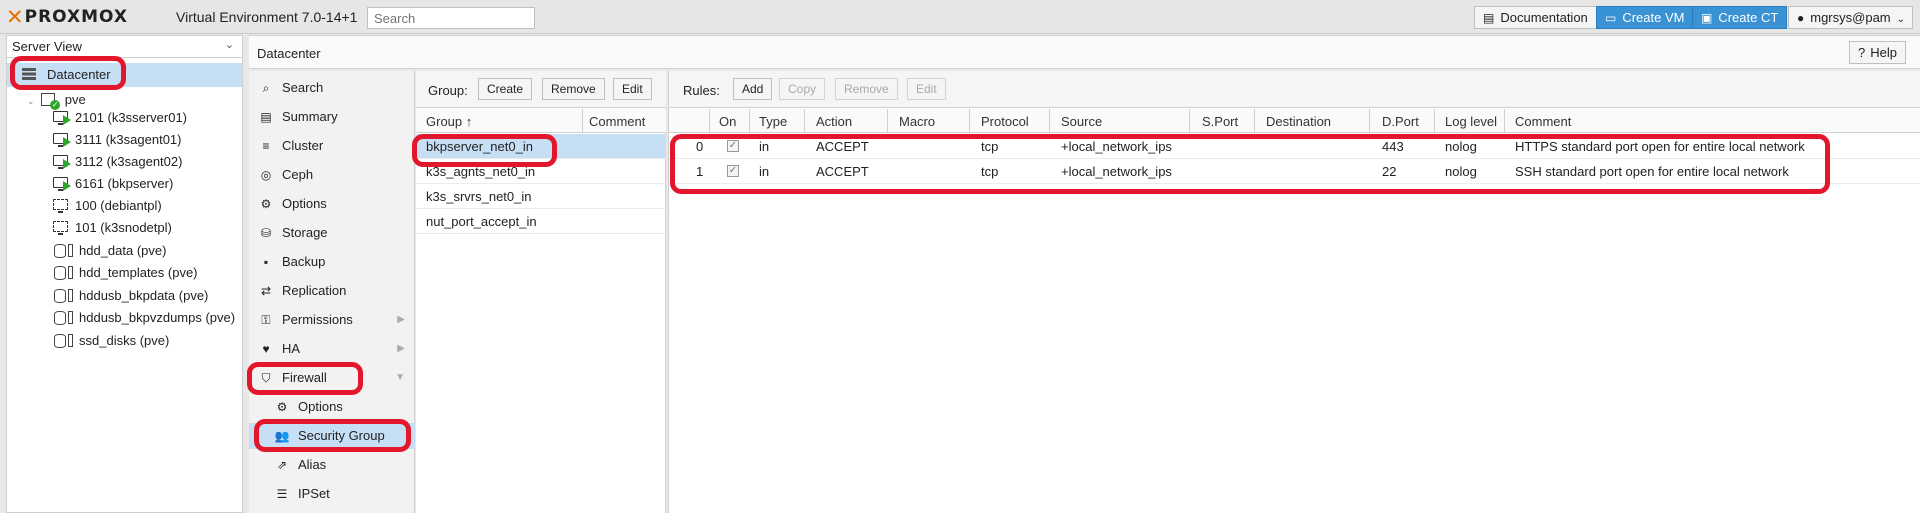 This screenshot has width=1920, height=513. I want to click on menu-item-label: Search, so click(303, 87).